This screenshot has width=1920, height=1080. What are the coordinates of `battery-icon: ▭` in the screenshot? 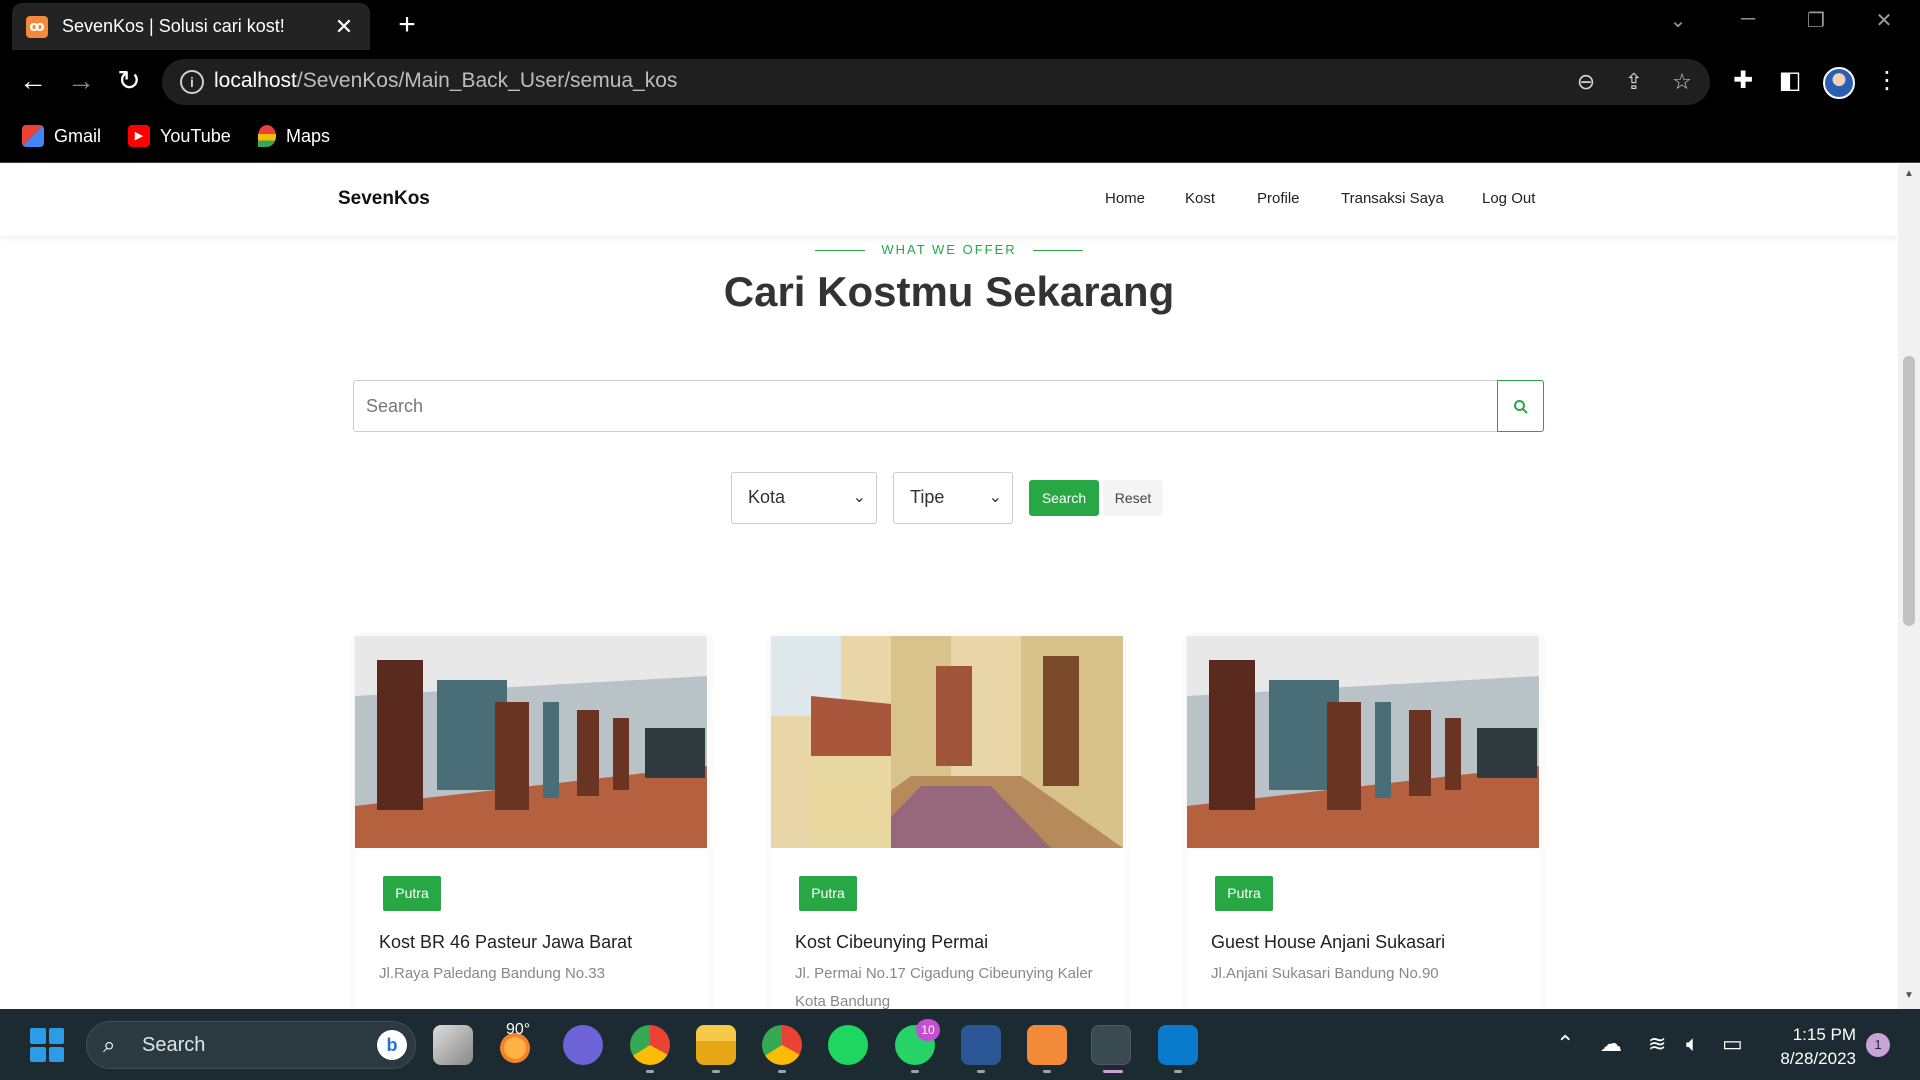 It's located at (1732, 1044).